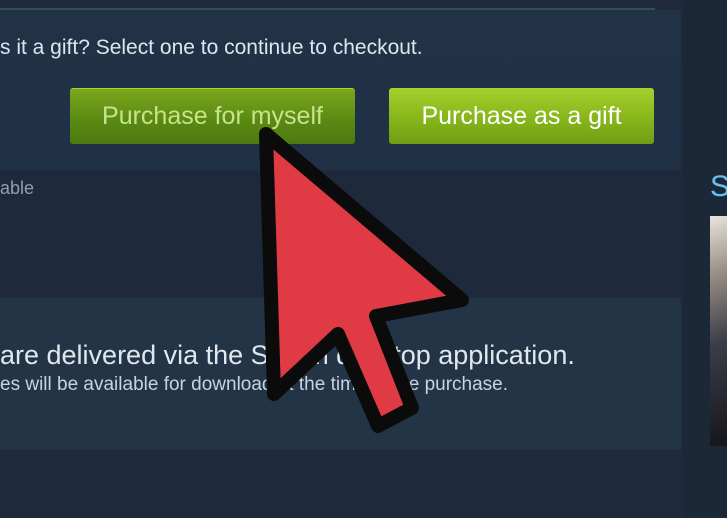  What do you see at coordinates (17, 188) in the screenshot?
I see `availability-note: able` at bounding box center [17, 188].